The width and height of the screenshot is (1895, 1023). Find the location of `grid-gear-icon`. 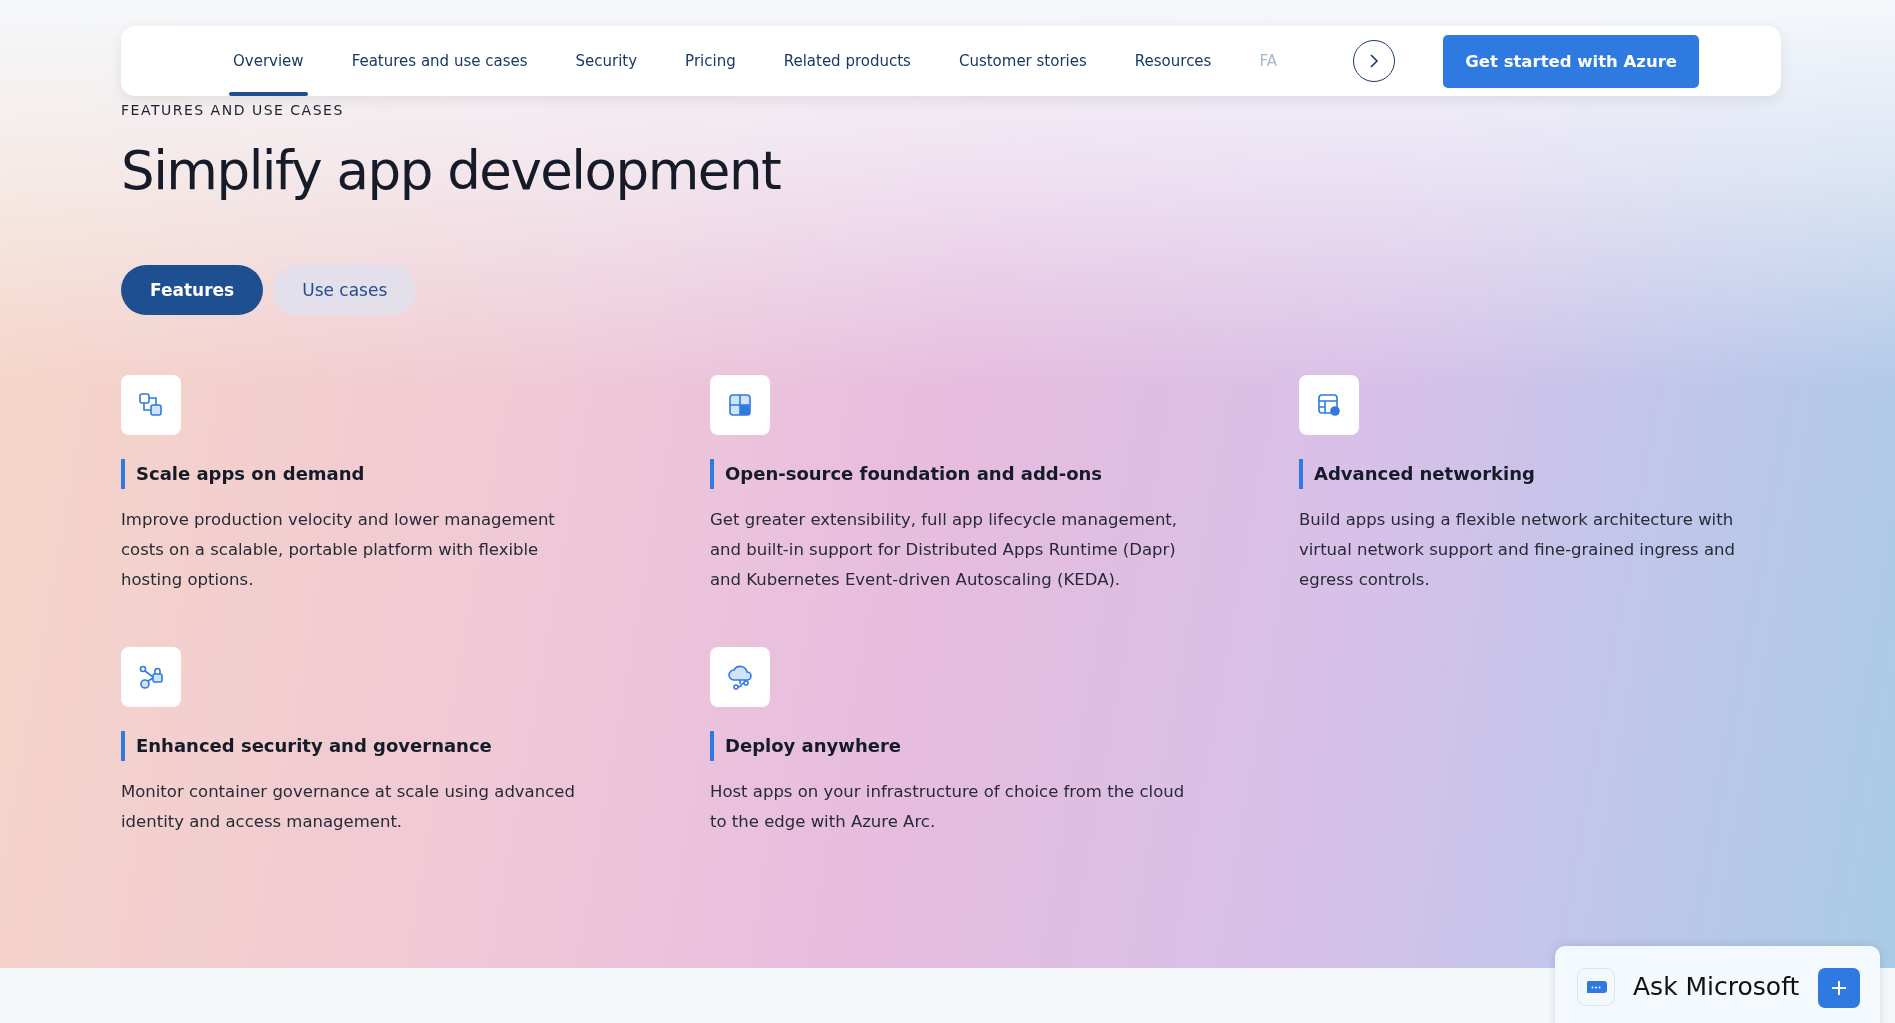

grid-gear-icon is located at coordinates (1329, 405).